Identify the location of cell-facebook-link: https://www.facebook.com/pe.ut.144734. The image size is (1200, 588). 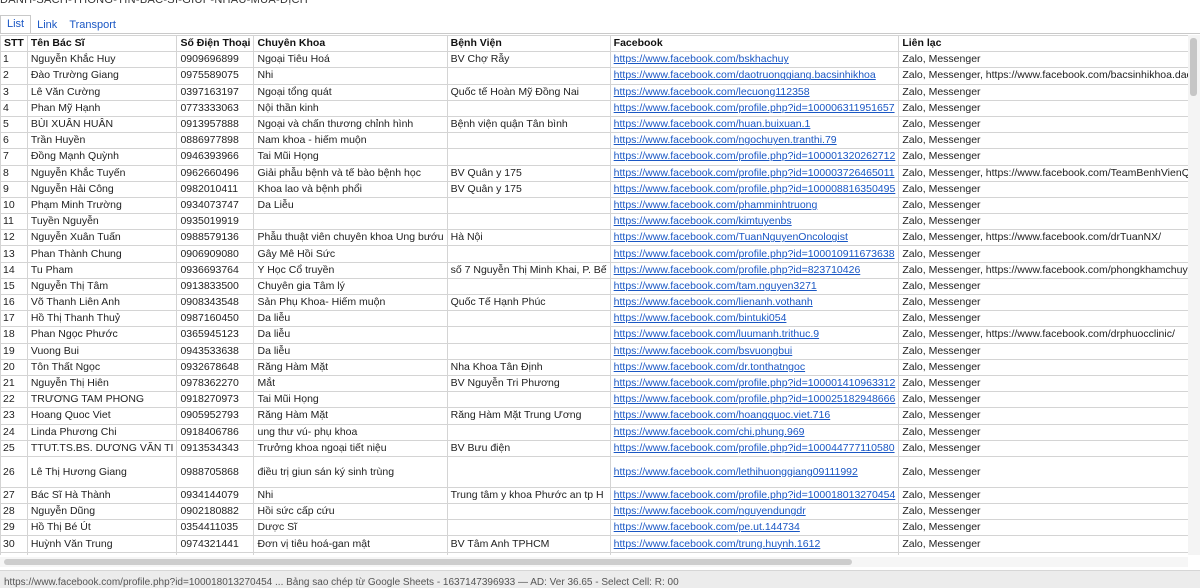
(754, 528).